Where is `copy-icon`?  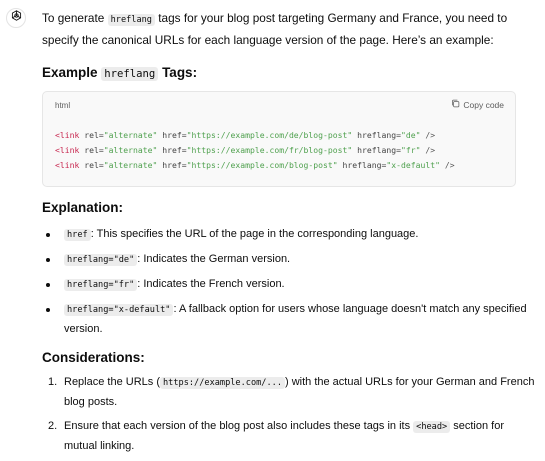
copy-icon is located at coordinates (455, 104).